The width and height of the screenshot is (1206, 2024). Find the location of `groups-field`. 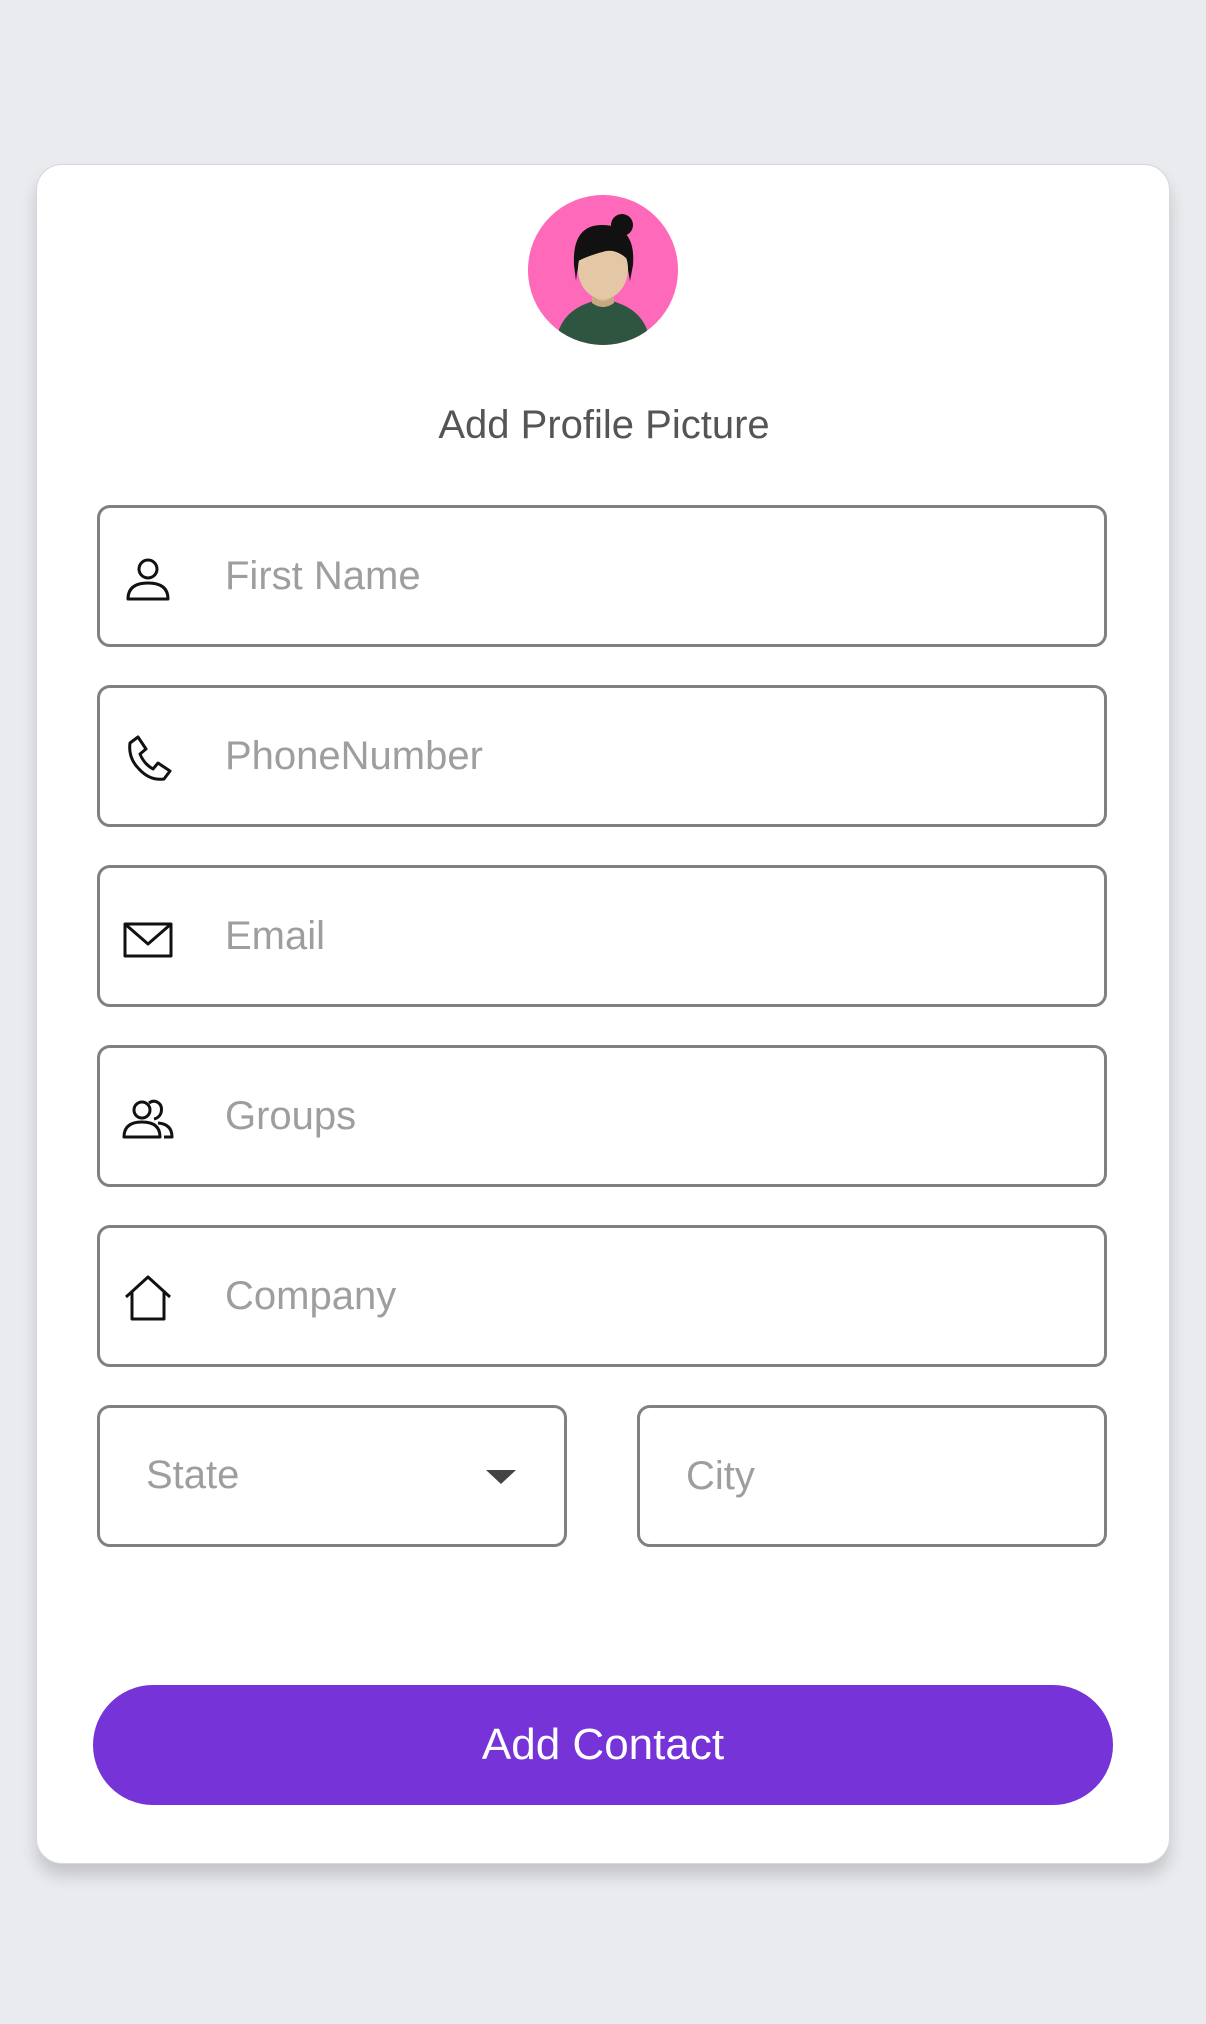

groups-field is located at coordinates (602, 1116).